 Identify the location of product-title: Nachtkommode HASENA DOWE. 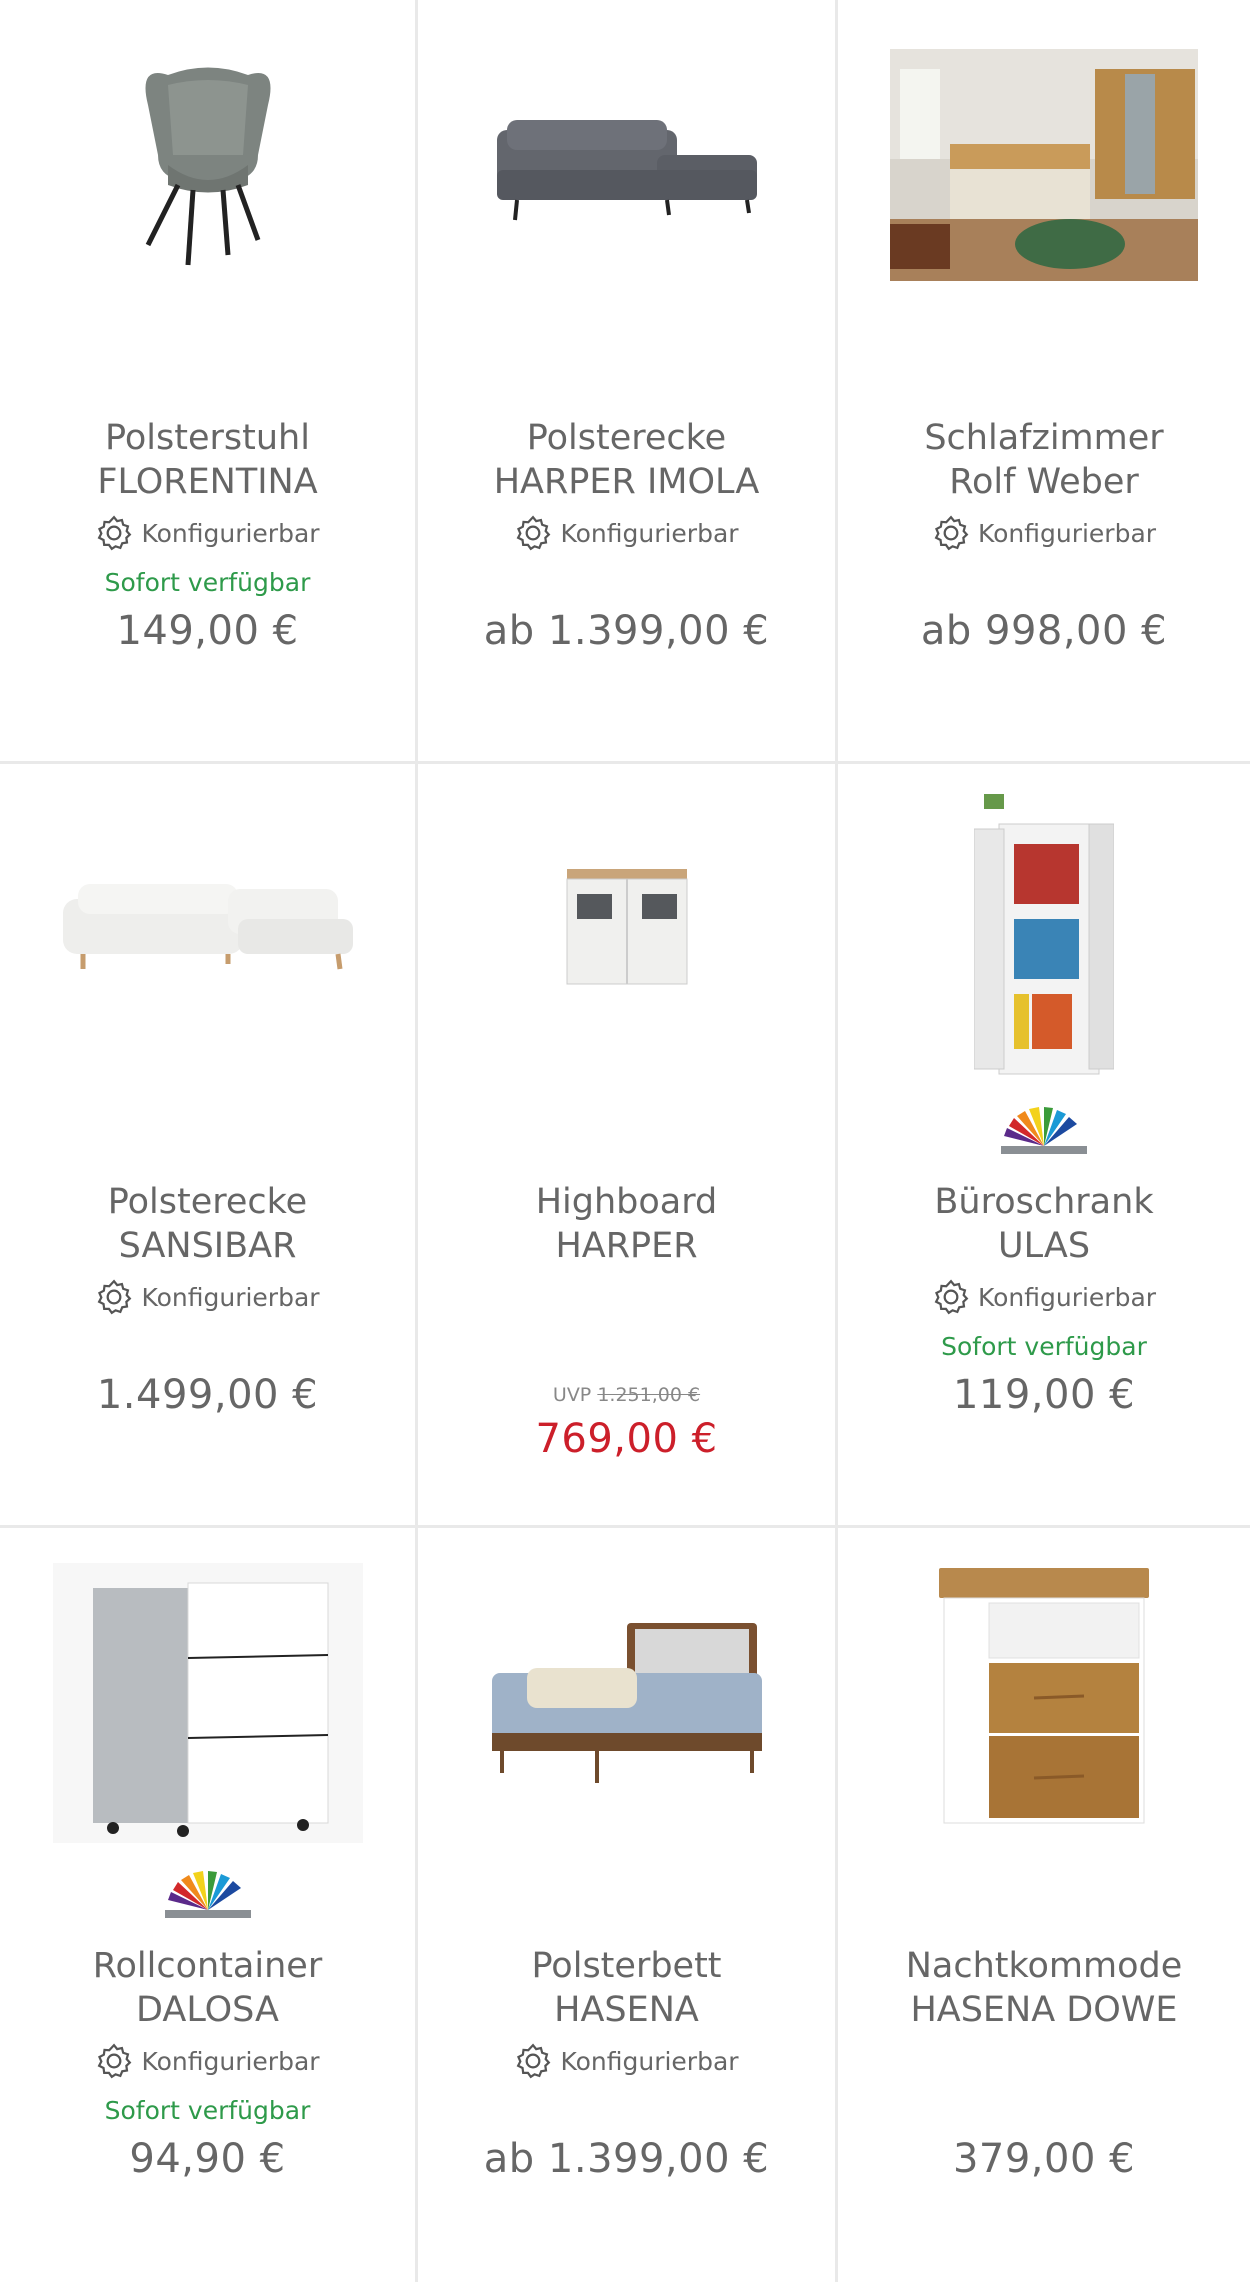
(1044, 1988).